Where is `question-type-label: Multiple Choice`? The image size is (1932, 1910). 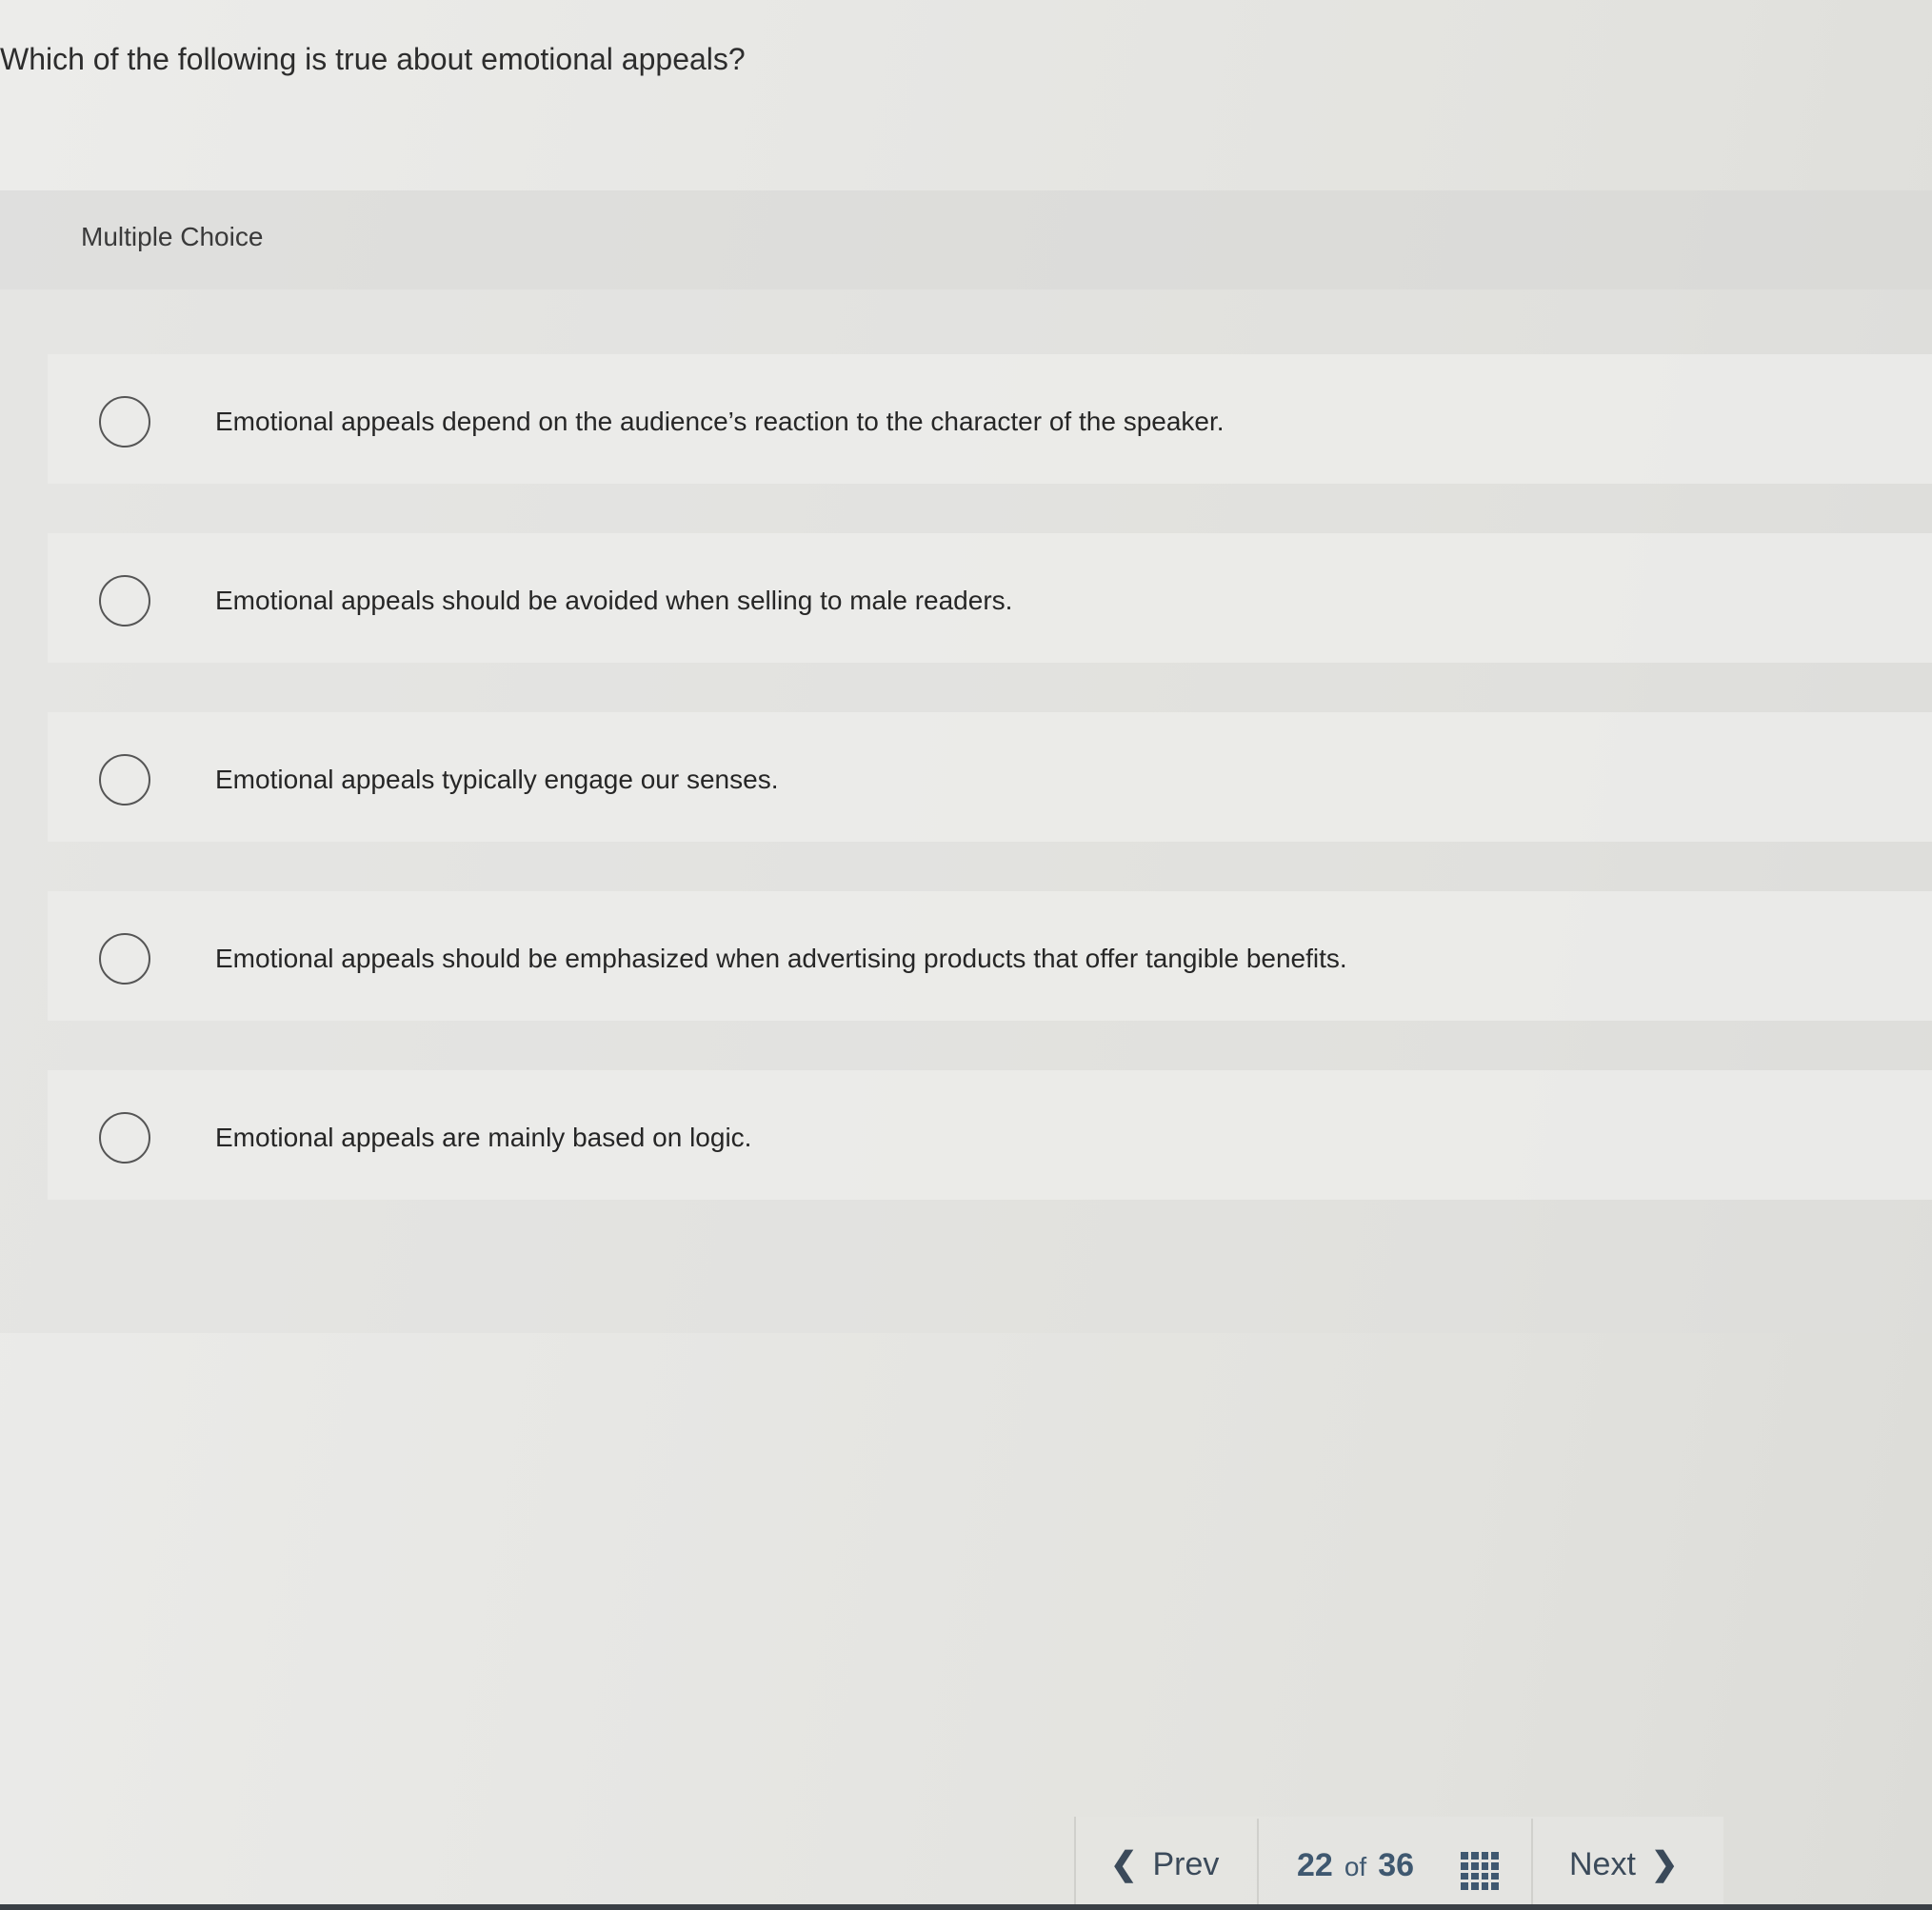 question-type-label: Multiple Choice is located at coordinates (172, 236).